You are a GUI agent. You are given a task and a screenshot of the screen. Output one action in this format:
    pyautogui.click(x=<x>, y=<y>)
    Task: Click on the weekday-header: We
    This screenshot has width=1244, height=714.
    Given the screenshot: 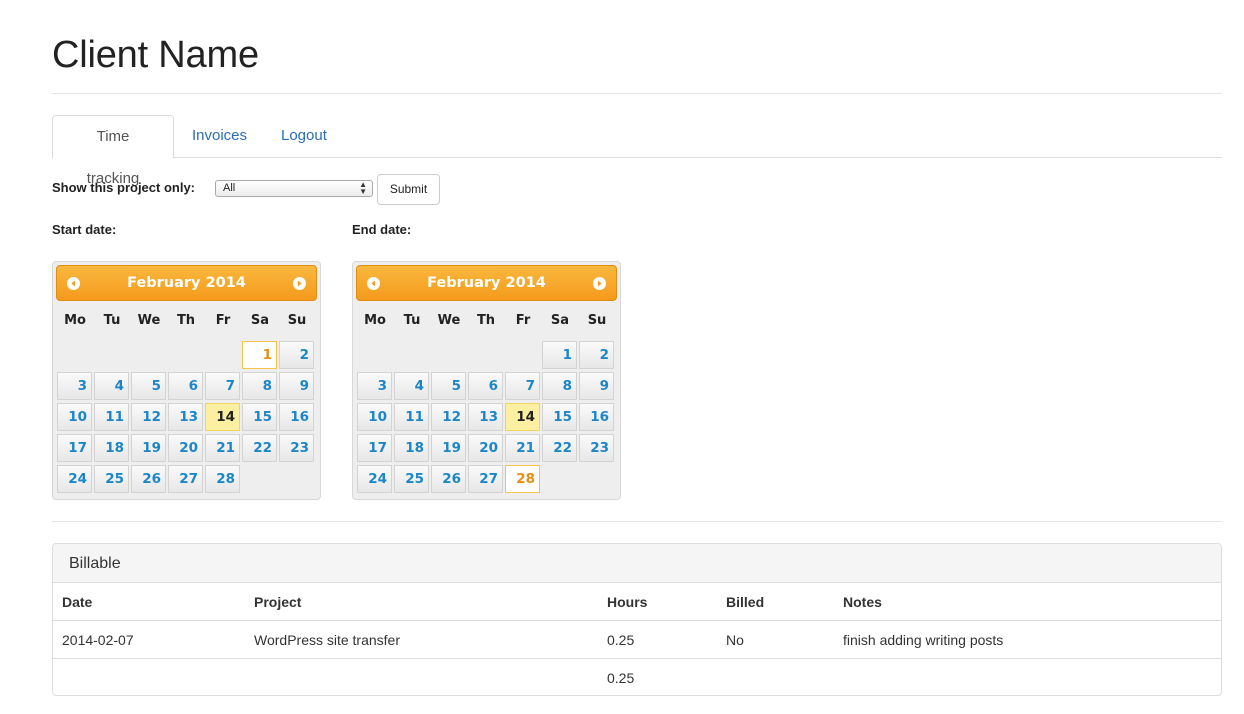 What is the action you would take?
    pyautogui.click(x=149, y=320)
    